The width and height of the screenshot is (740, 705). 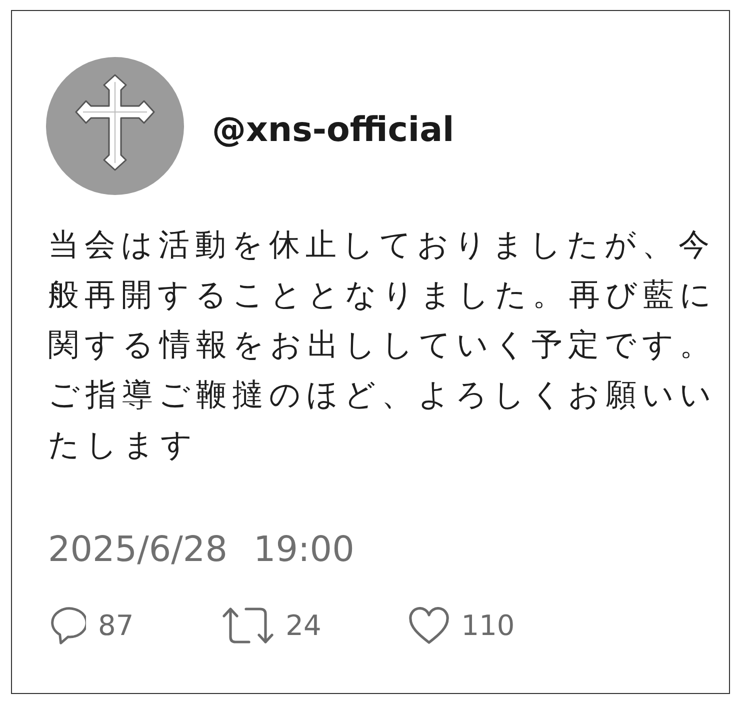 What do you see at coordinates (333, 130) in the screenshot?
I see `account-handle: @xns-official` at bounding box center [333, 130].